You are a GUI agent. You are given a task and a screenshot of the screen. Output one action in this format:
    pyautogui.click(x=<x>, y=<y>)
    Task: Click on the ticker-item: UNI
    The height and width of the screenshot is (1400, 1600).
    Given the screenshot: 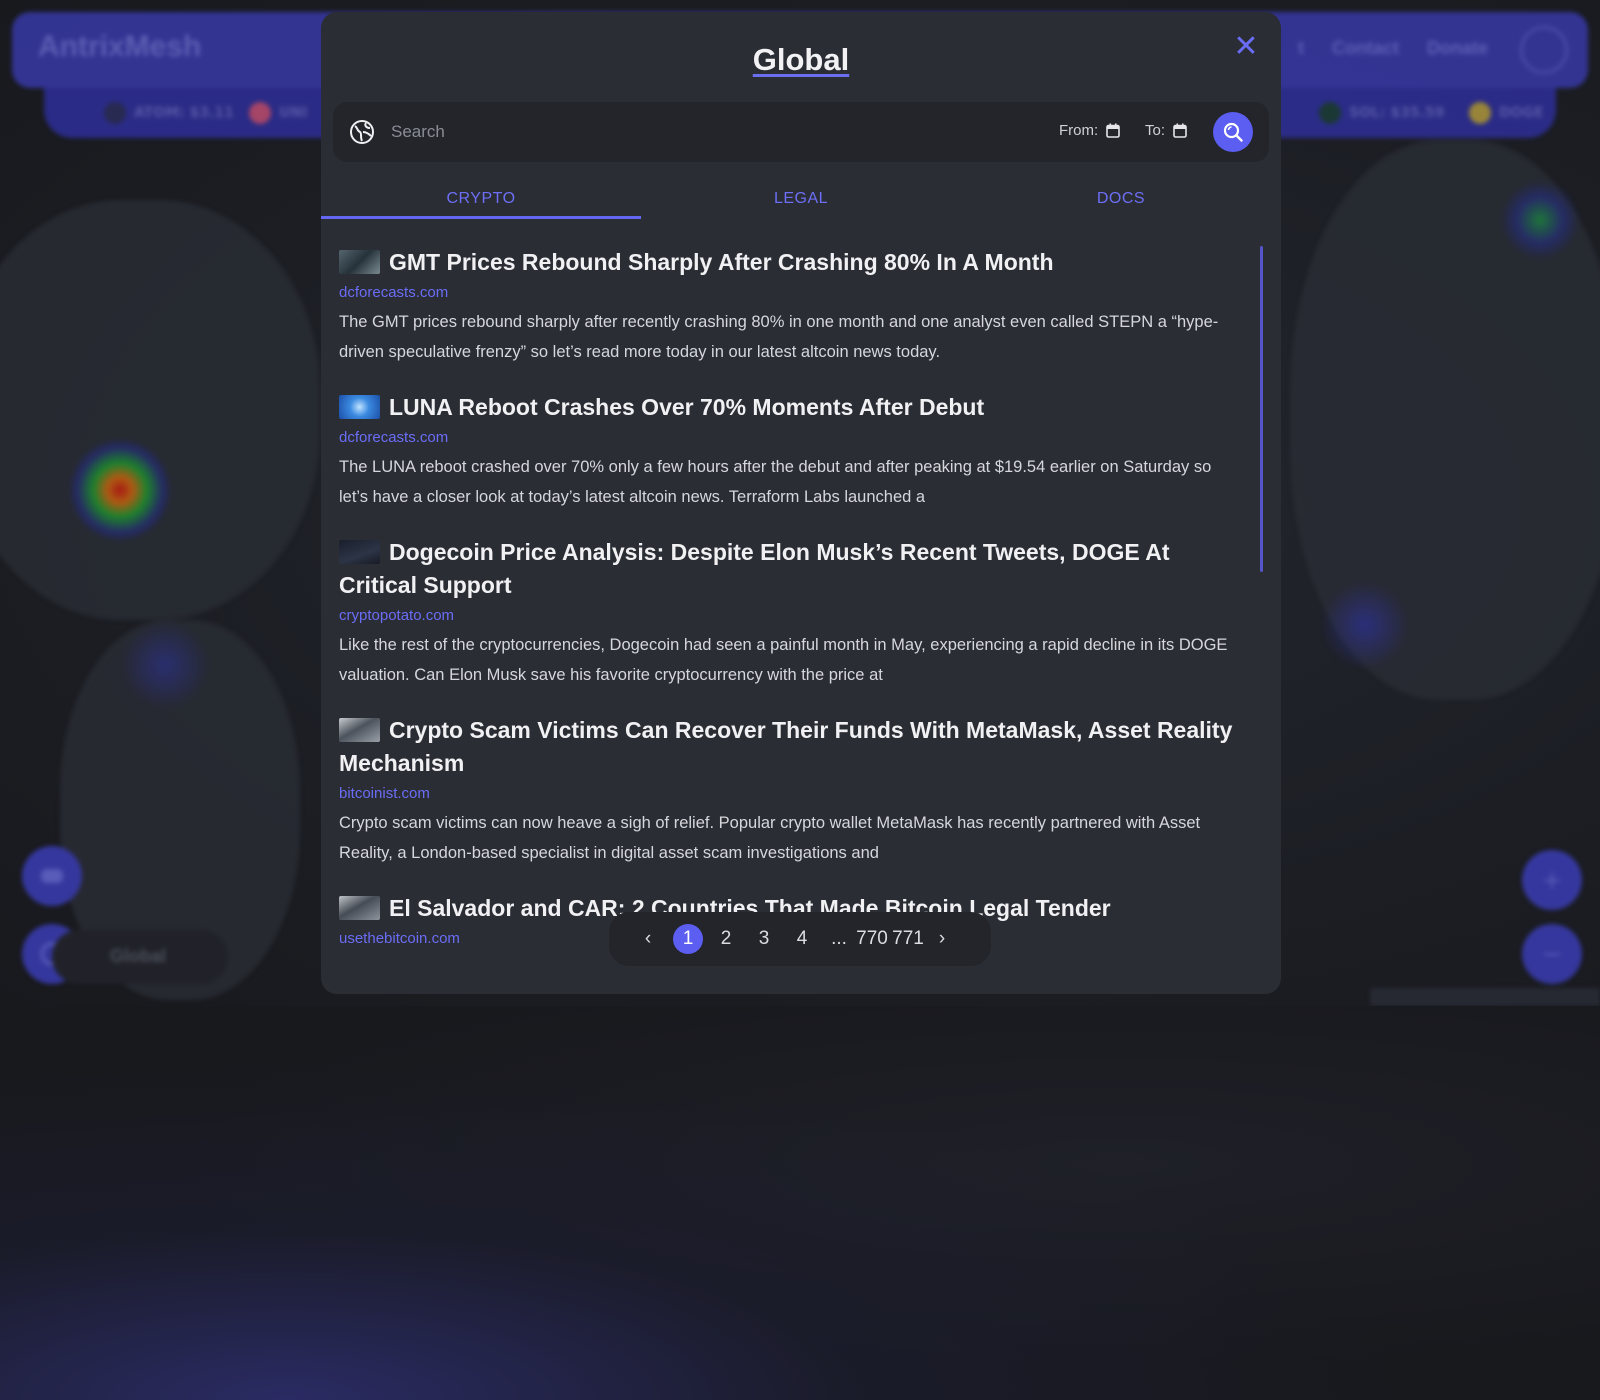 What is the action you would take?
    pyautogui.click(x=278, y=113)
    